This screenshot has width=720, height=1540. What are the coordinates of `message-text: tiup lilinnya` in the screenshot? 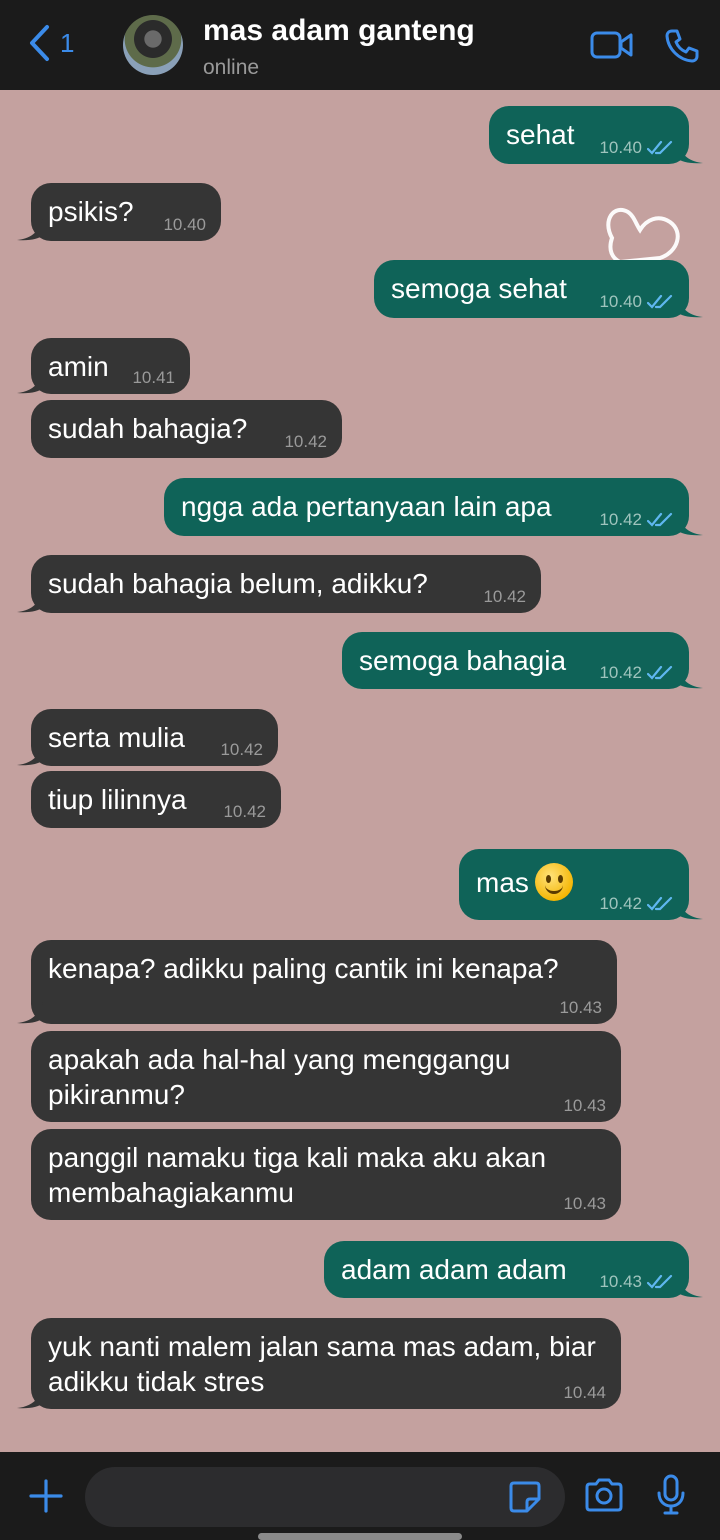 It's located at (117, 799).